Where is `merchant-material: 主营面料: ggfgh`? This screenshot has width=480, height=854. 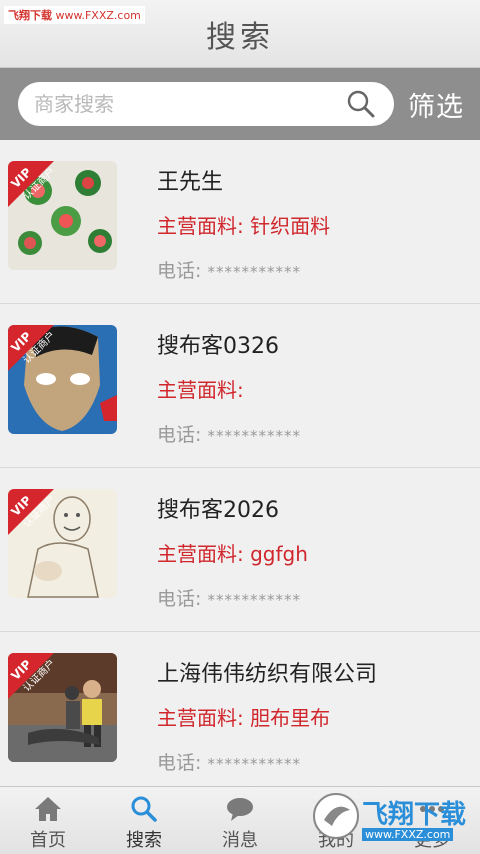
merchant-material: 主营面料: ggfgh is located at coordinates (232, 554).